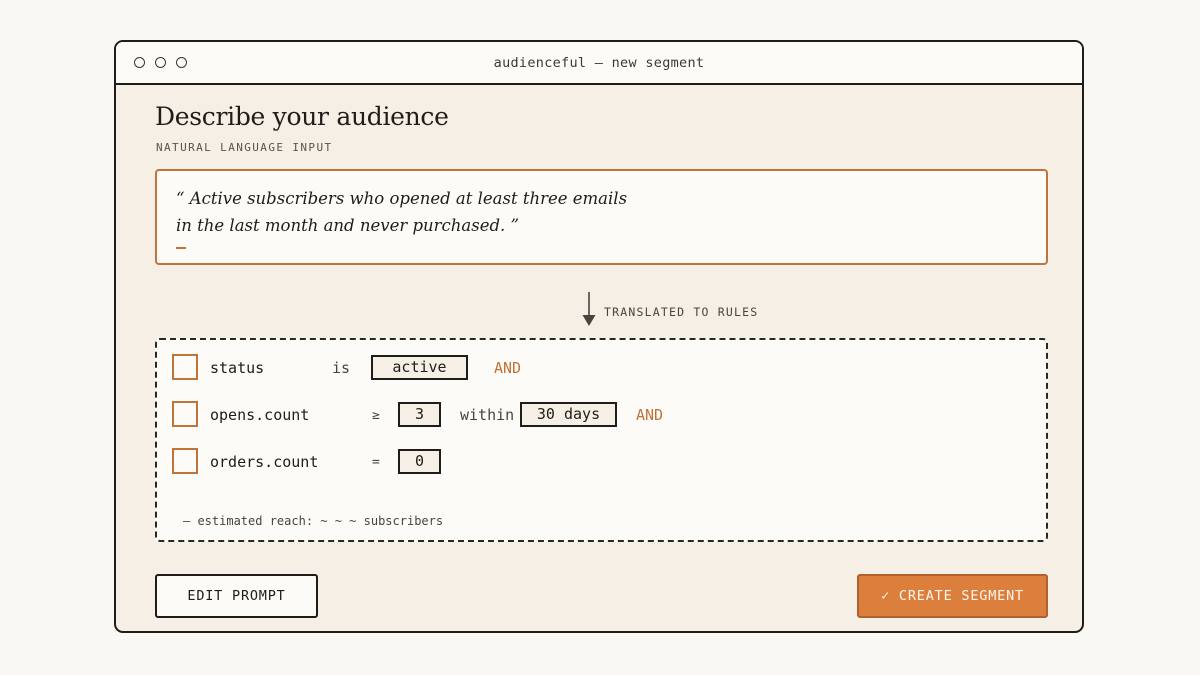  Describe the element at coordinates (419, 367) in the screenshot. I see `rule-value-field: active` at that location.